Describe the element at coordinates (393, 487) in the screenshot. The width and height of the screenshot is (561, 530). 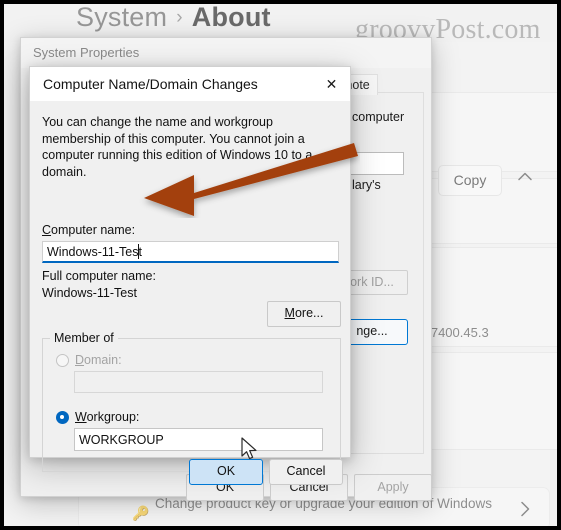
I see `system-properties-apply-button: Apply` at that location.